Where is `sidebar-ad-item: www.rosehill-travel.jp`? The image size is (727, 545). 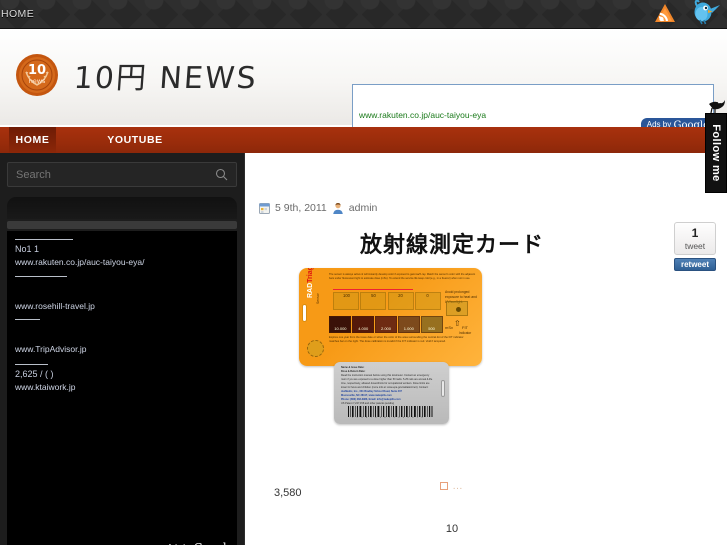 sidebar-ad-item: www.rosehill-travel.jp is located at coordinates (121, 294).